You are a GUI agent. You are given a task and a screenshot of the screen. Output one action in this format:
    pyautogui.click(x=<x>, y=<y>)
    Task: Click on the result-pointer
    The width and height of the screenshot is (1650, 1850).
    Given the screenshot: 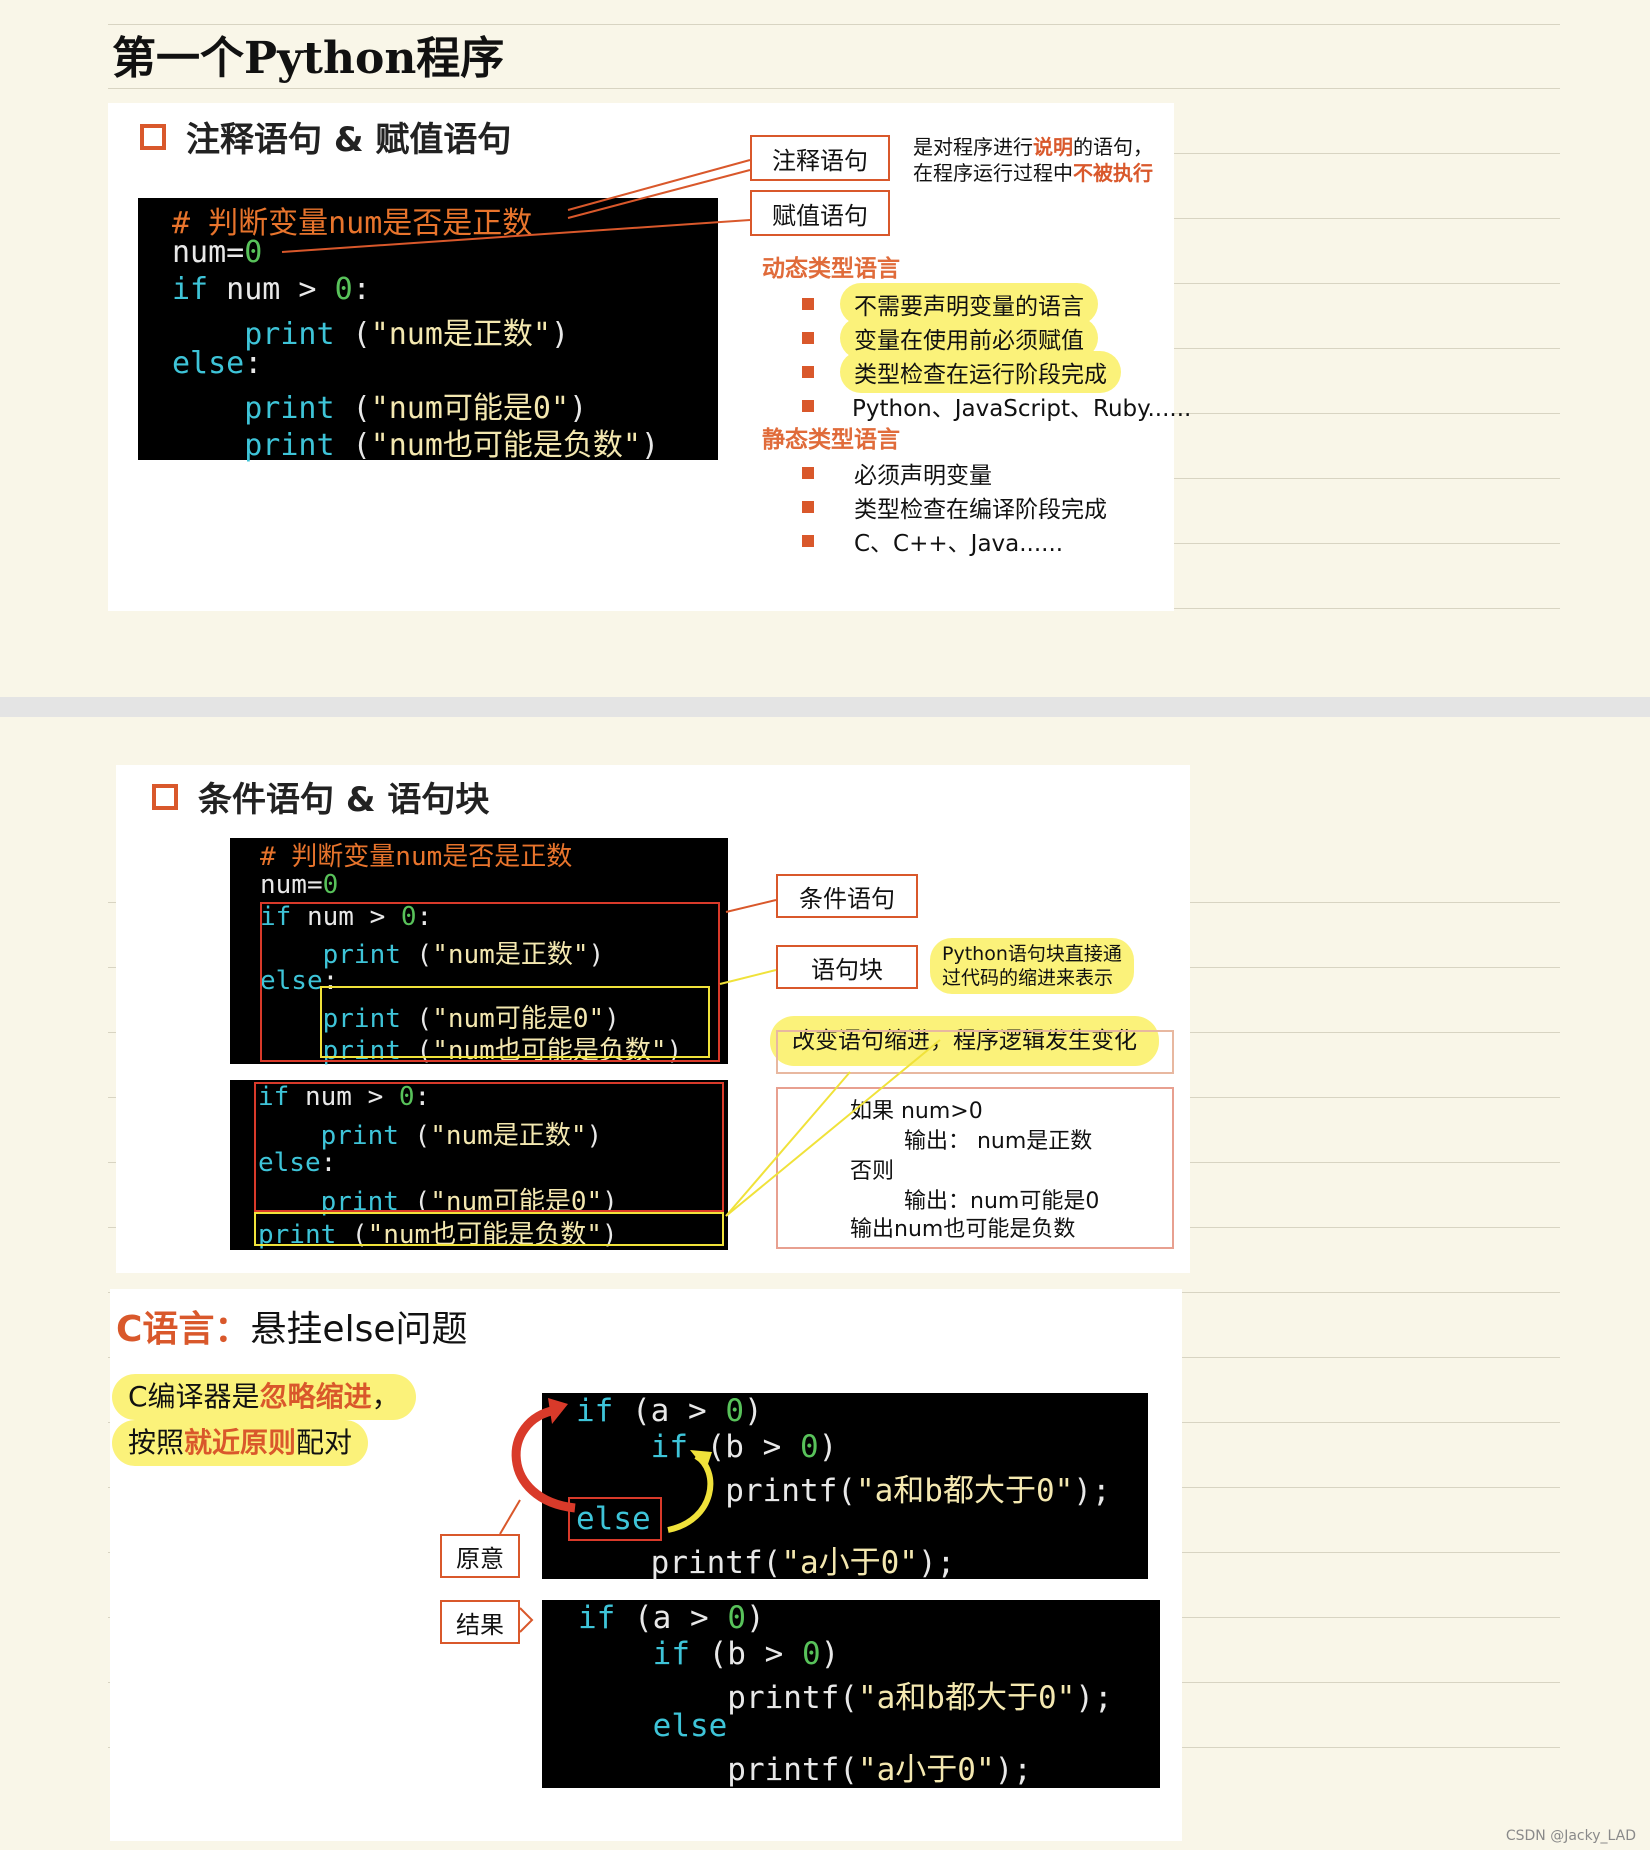 What is the action you would take?
    pyautogui.click(x=526, y=1620)
    